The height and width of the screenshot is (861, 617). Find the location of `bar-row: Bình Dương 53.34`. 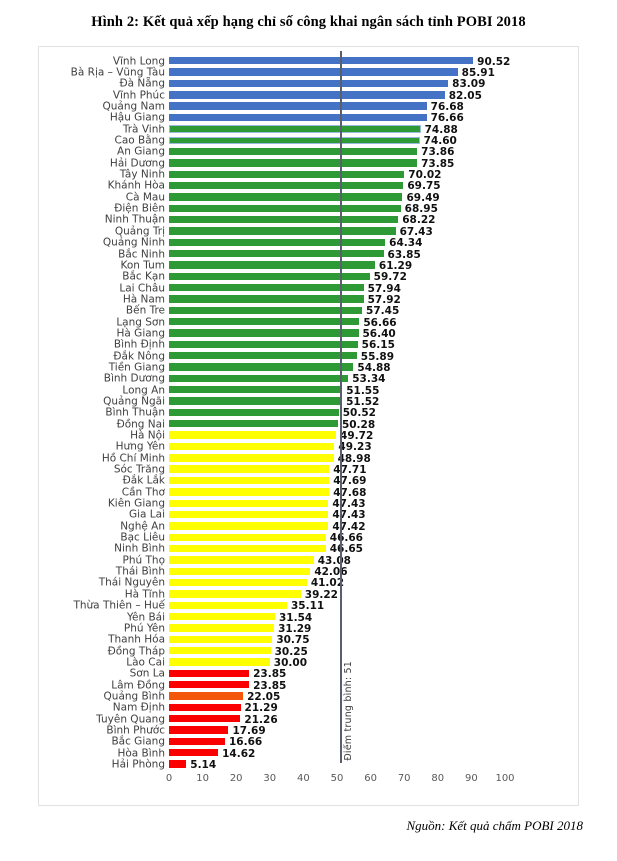

bar-row: Bình Dương 53.34 is located at coordinates (308, 379).